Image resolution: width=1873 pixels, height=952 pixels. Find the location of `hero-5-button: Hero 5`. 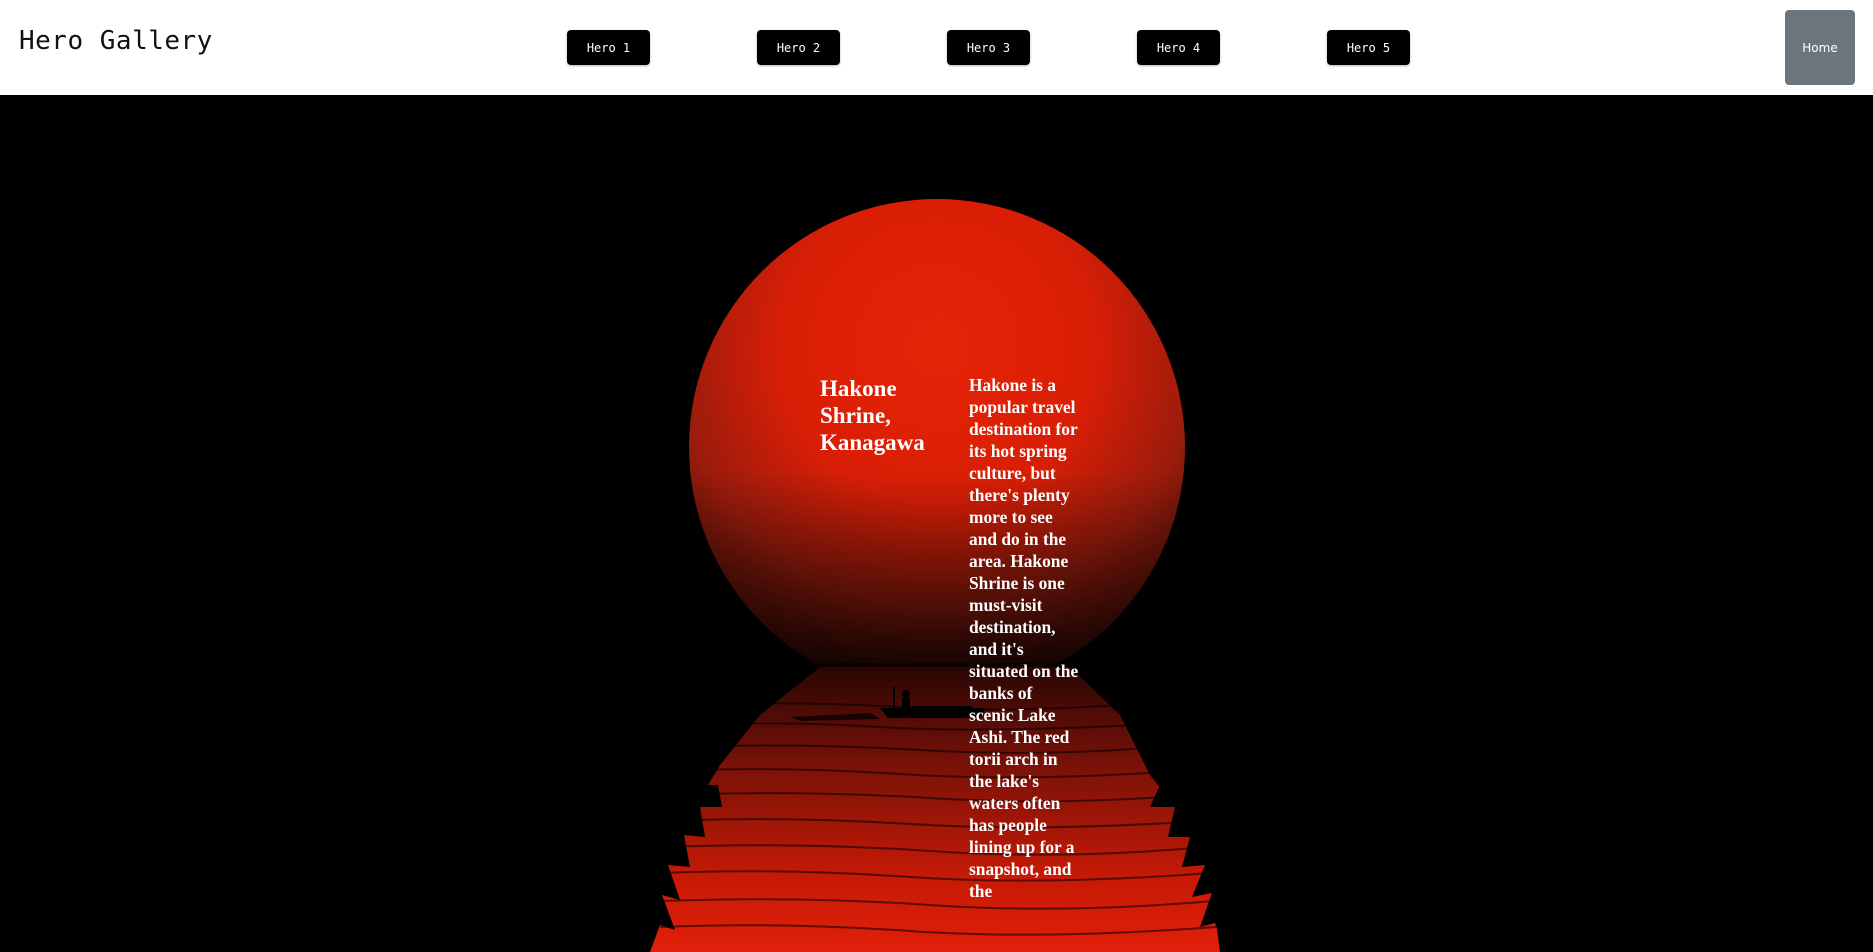

hero-5-button: Hero 5 is located at coordinates (1368, 47).